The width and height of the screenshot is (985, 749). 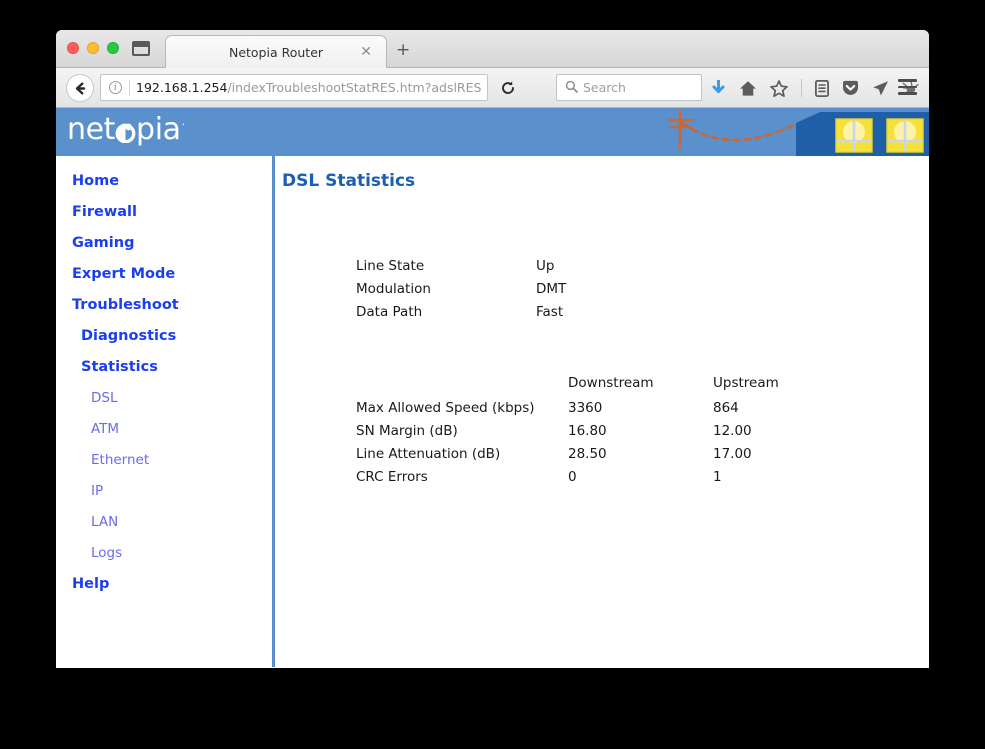 What do you see at coordinates (587, 453) in the screenshot?
I see `downstream-value: 28.50` at bounding box center [587, 453].